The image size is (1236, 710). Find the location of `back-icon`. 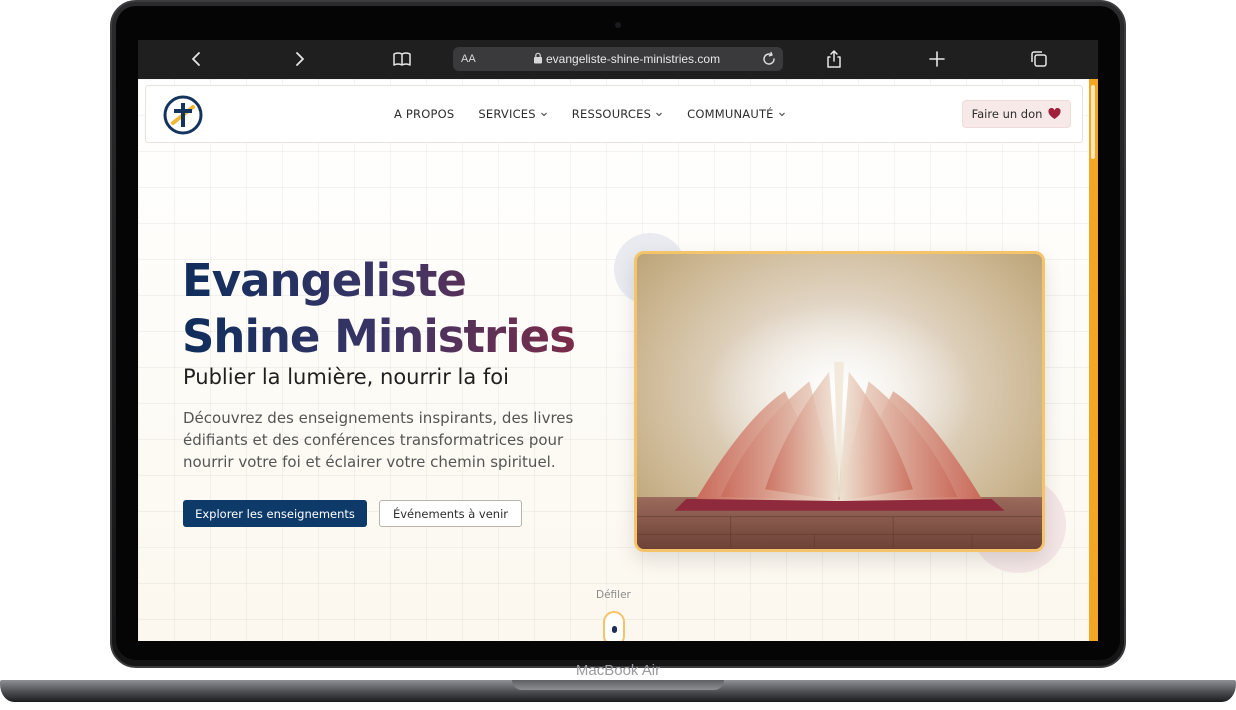

back-icon is located at coordinates (197, 59).